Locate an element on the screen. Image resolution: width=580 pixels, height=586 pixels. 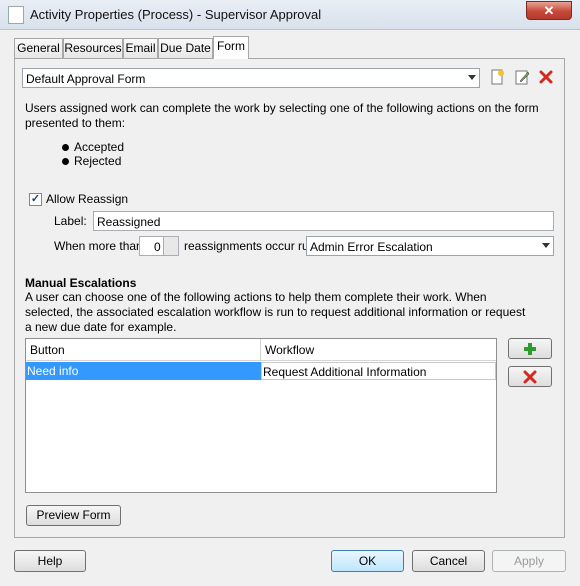
escalation-workflow-select: Admin Error Escalation is located at coordinates (430, 246).